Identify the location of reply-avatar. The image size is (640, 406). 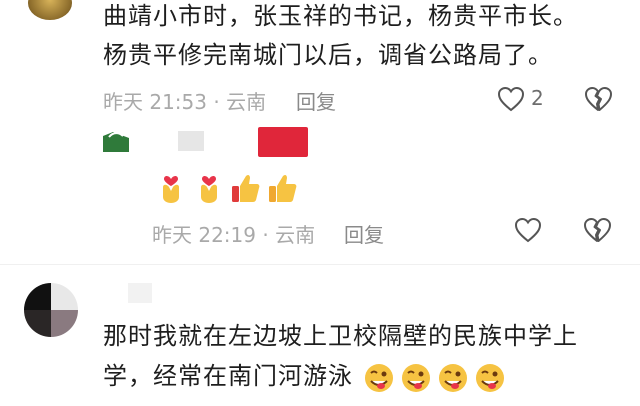
(116, 140).